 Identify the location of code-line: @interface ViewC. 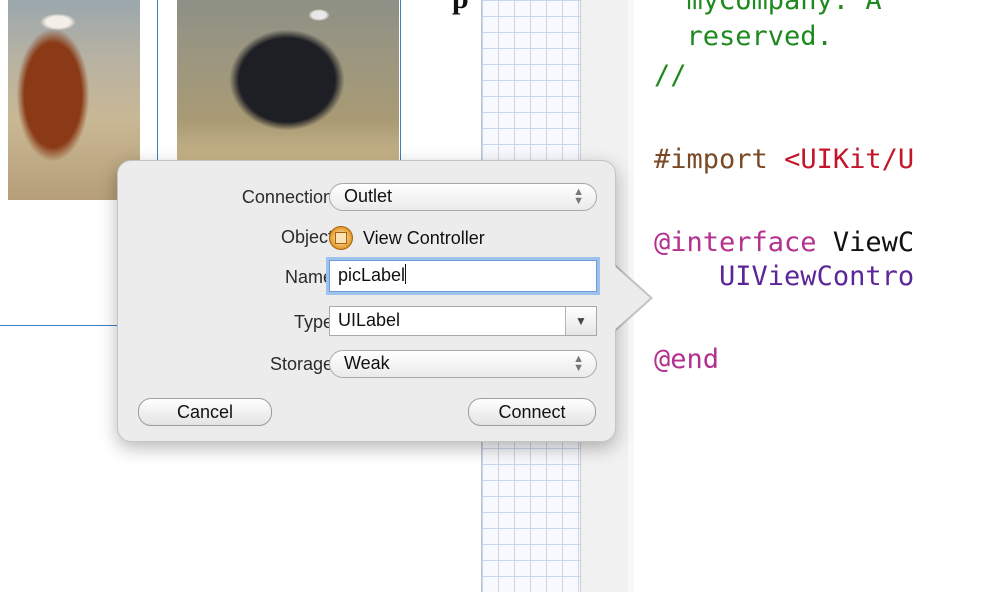
(784, 243).